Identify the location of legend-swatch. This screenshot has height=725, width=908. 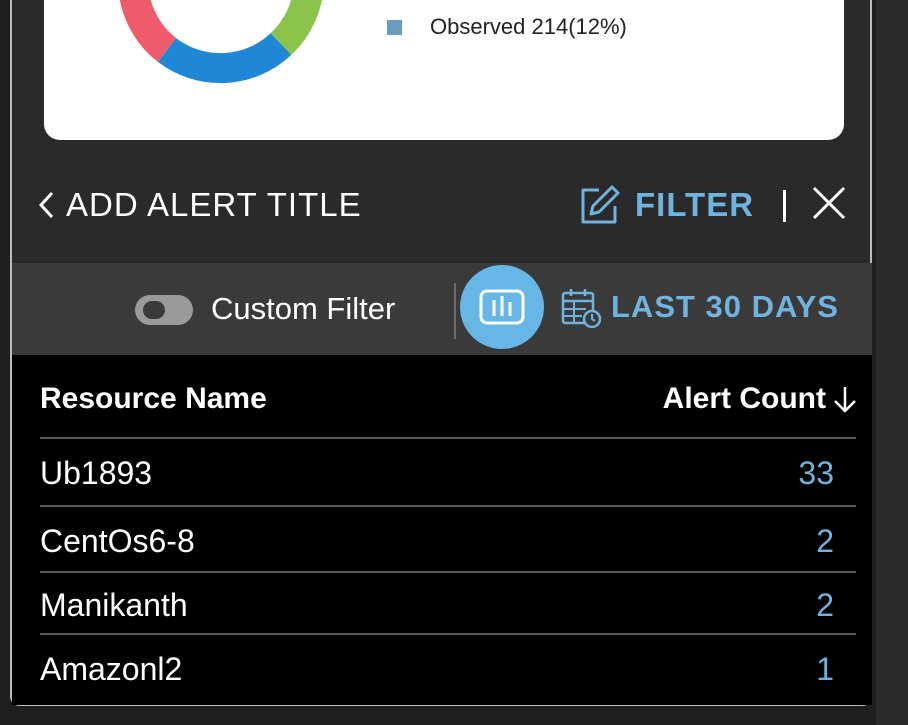
(394, 27).